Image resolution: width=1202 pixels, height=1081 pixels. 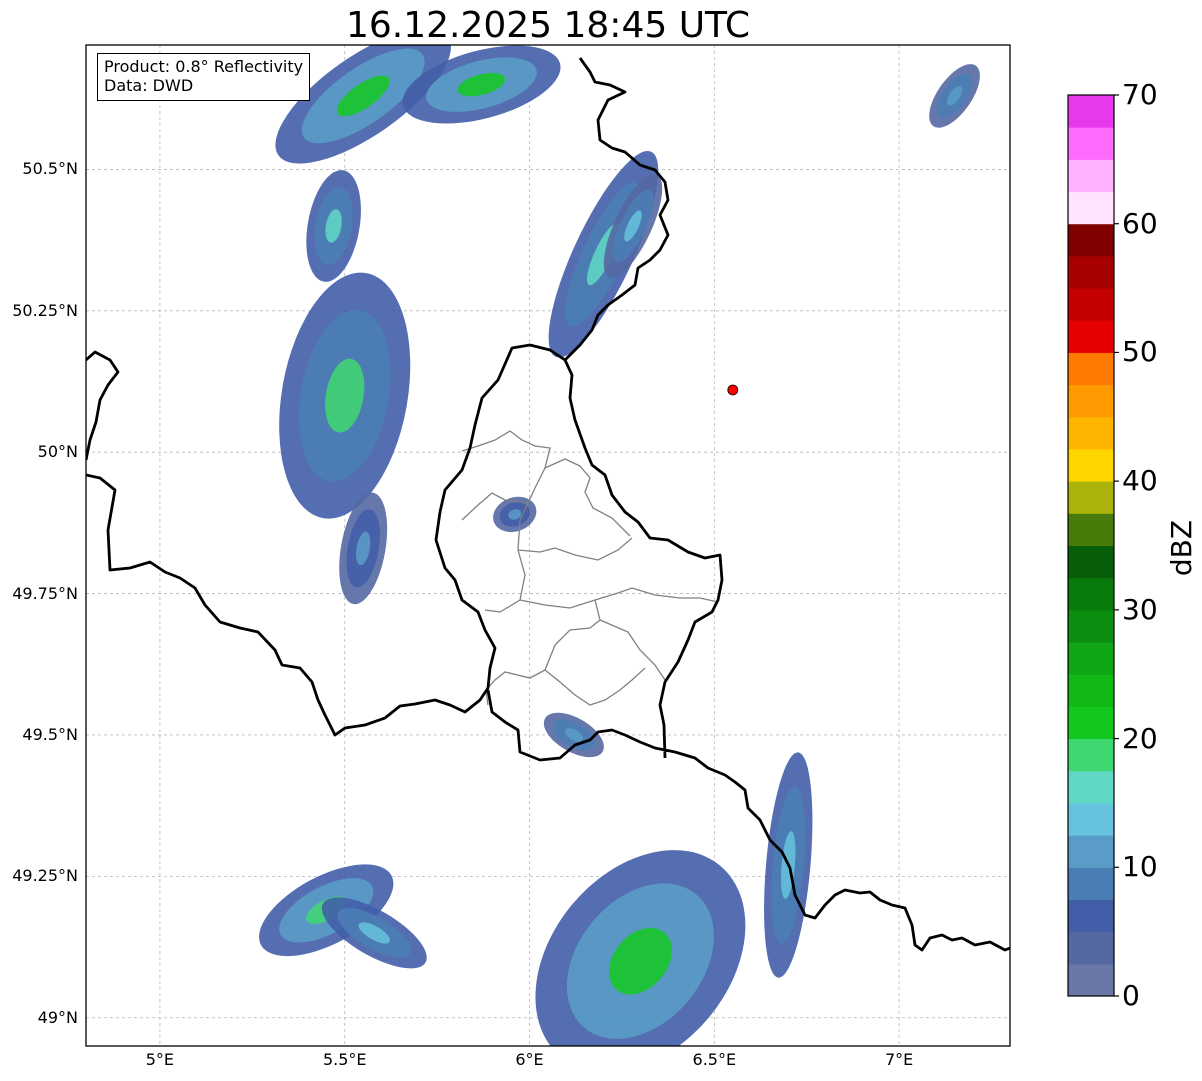 I want to click on lat-tick-label: 50.5°N, so click(x=50, y=169).